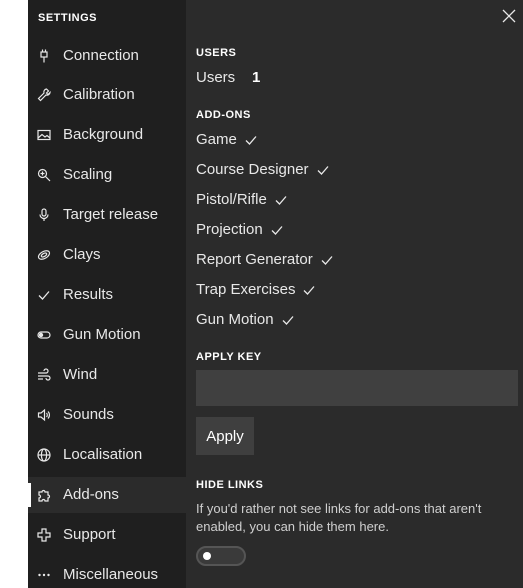 This screenshot has width=523, height=588. What do you see at coordinates (229, 357) in the screenshot?
I see `apply-key-heading: APPLY KEY` at bounding box center [229, 357].